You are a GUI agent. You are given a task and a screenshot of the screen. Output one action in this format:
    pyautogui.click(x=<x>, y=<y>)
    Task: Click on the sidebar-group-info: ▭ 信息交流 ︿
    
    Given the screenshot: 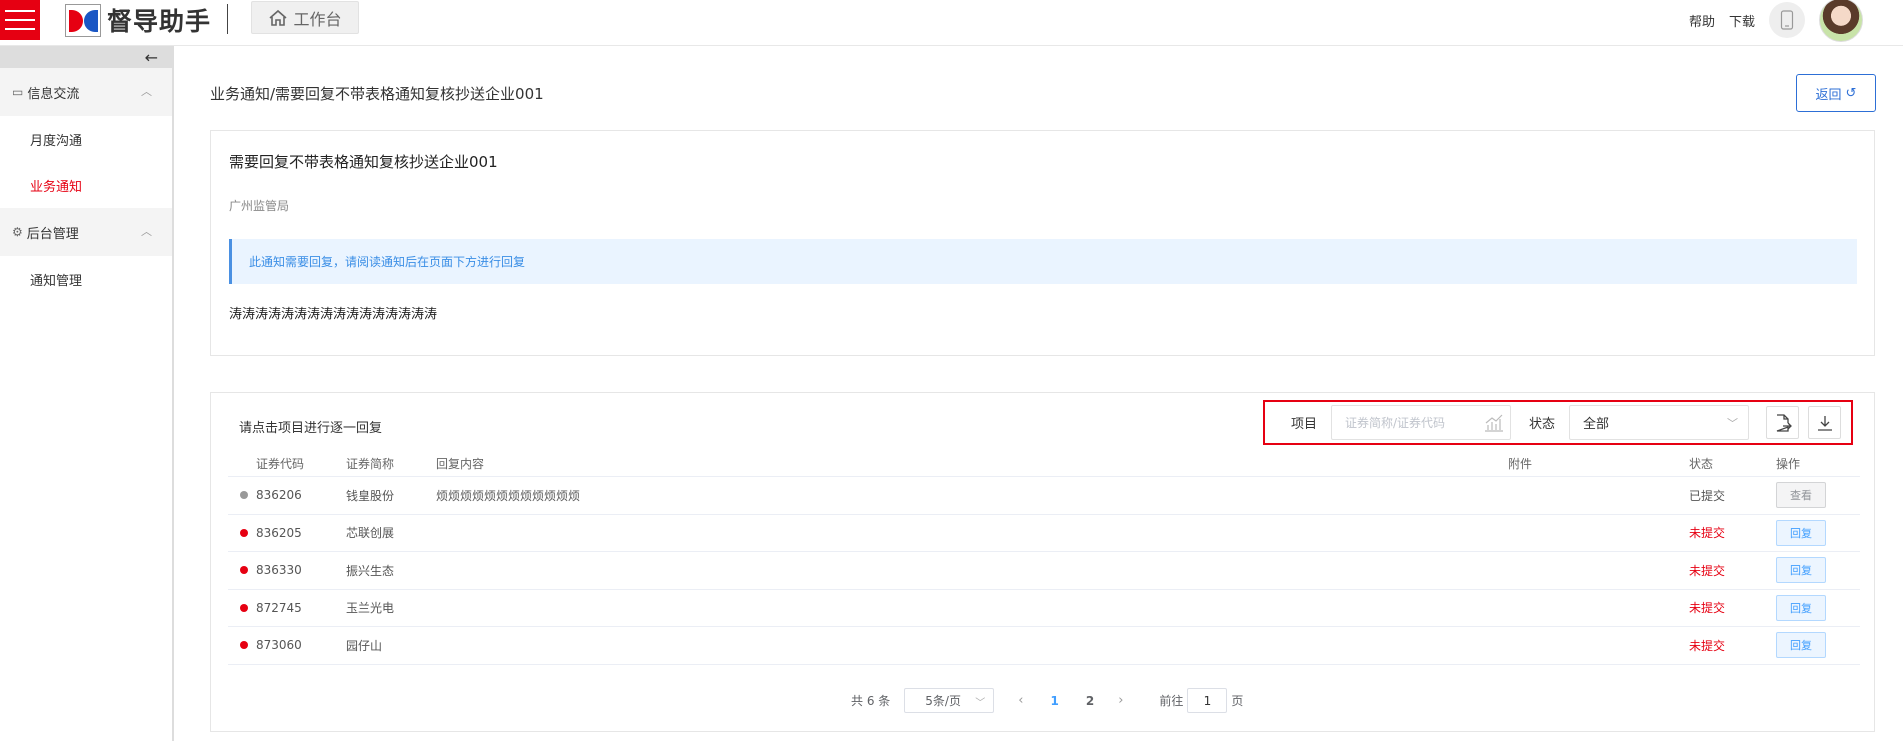 What is the action you would take?
    pyautogui.click(x=86, y=92)
    